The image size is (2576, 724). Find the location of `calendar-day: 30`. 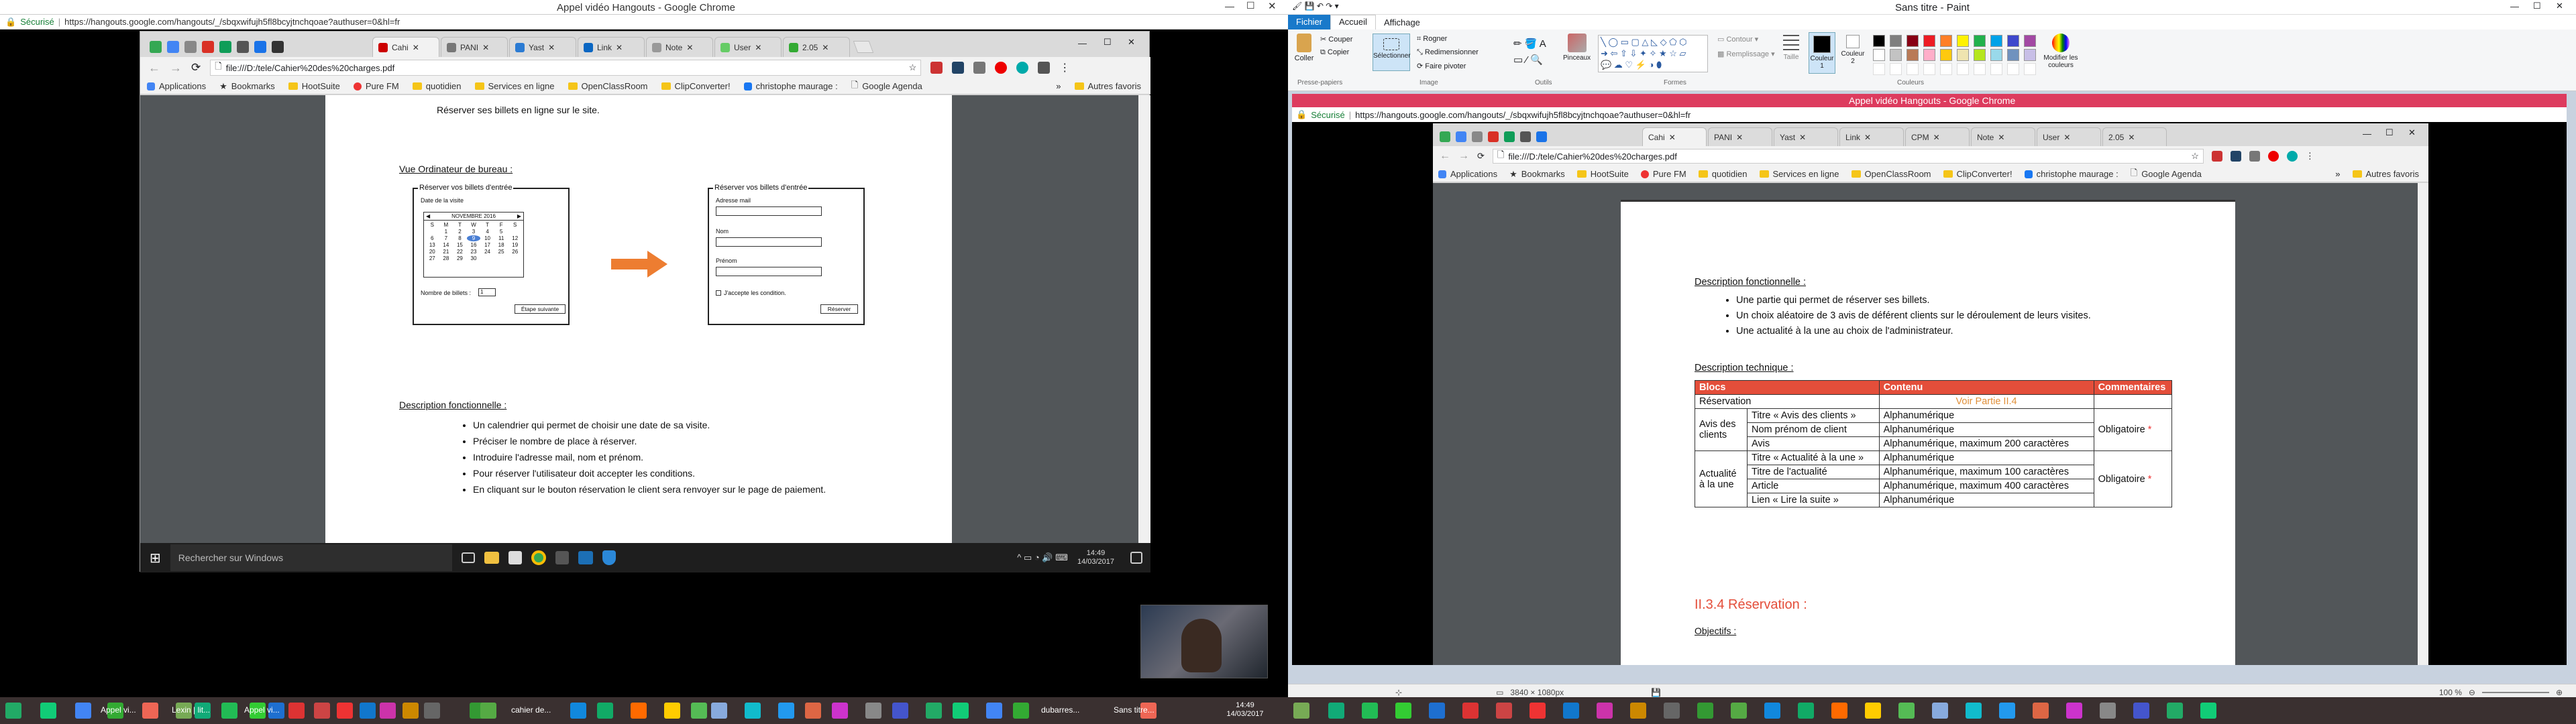

calendar-day: 30 is located at coordinates (474, 258).